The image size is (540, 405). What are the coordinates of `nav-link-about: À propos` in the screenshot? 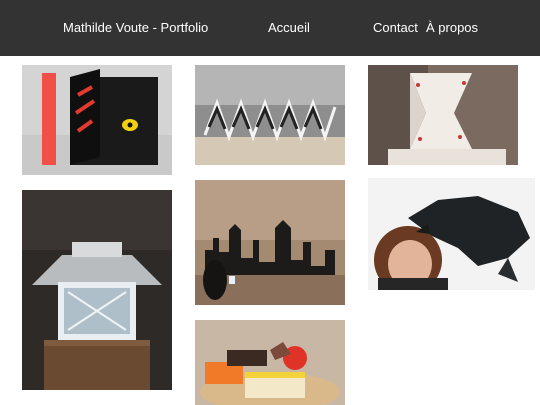 It's located at (452, 28).